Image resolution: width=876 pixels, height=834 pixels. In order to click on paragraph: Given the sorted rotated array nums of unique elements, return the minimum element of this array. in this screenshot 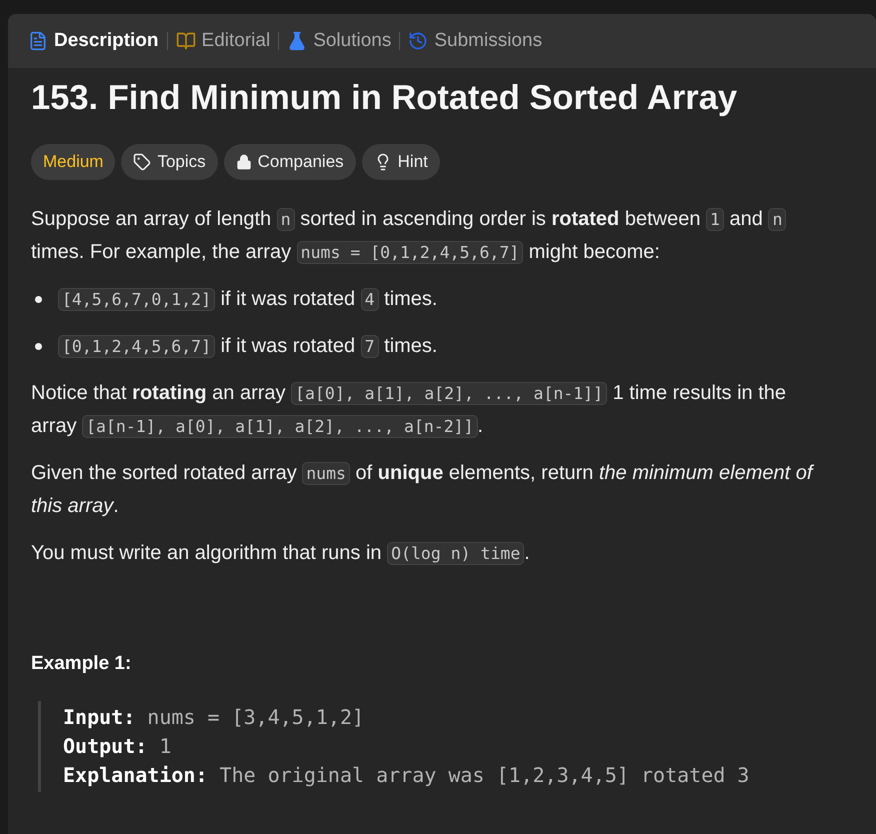, I will do `click(423, 490)`.